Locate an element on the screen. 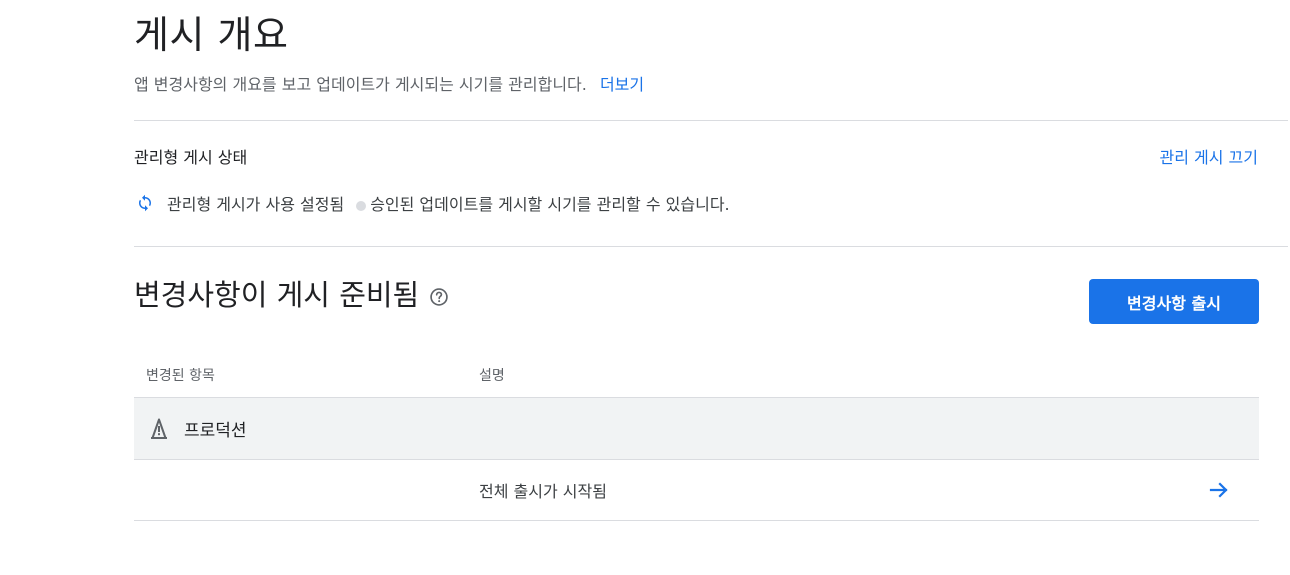 This screenshot has width=1290, height=575. separator-dot is located at coordinates (361, 206).